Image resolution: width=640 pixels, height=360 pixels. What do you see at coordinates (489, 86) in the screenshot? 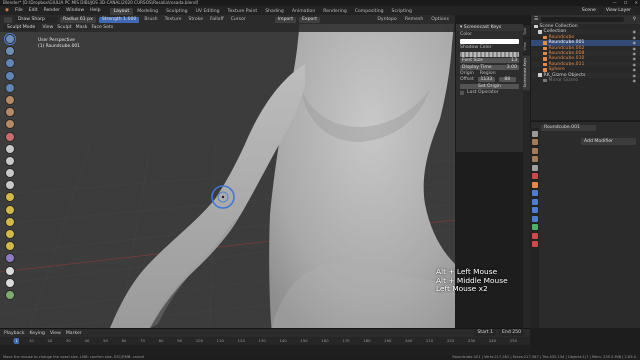
I see `set-origin-button: Set Origin` at bounding box center [489, 86].